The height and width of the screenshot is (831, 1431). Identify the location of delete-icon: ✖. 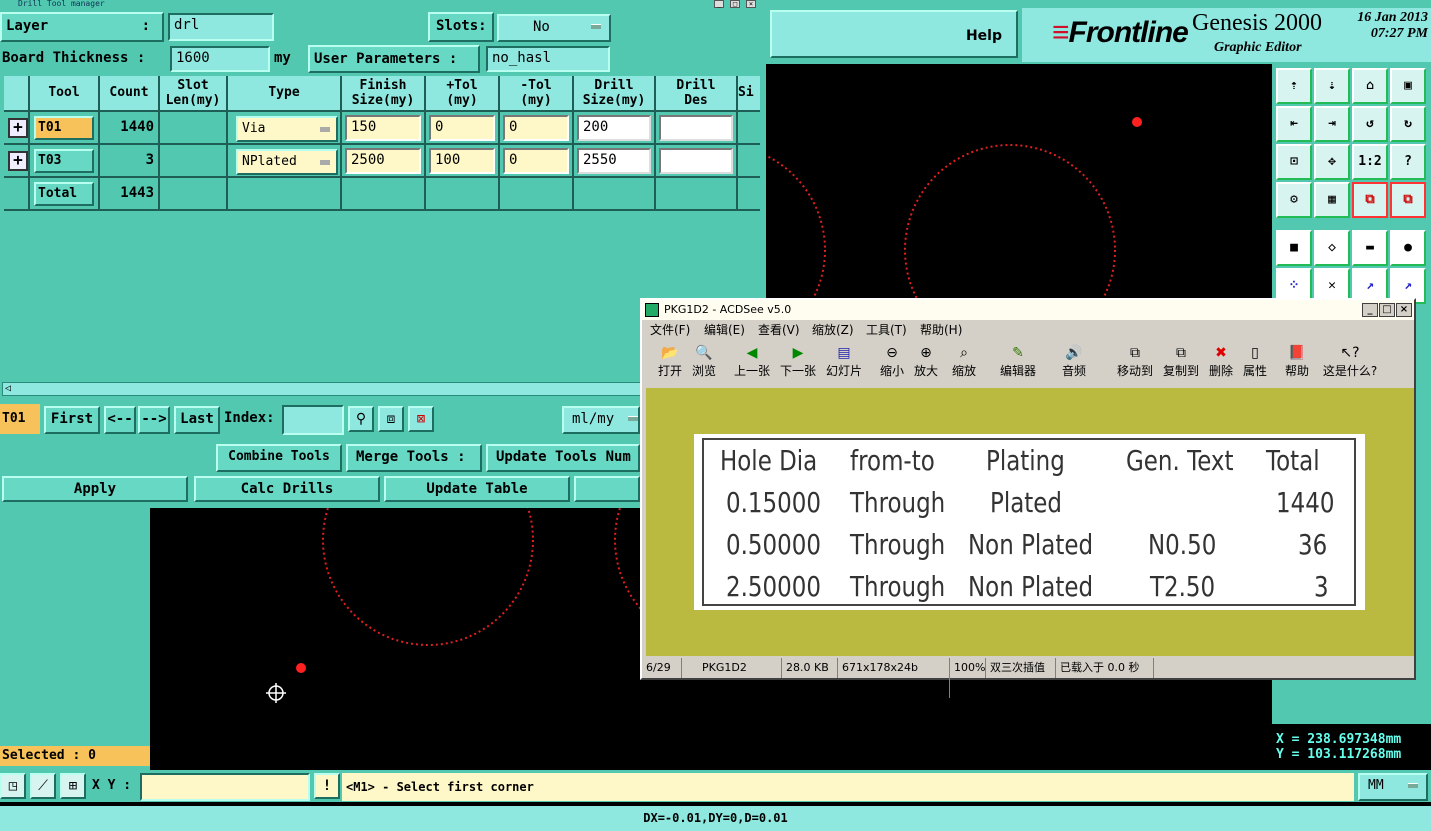
(1221, 353).